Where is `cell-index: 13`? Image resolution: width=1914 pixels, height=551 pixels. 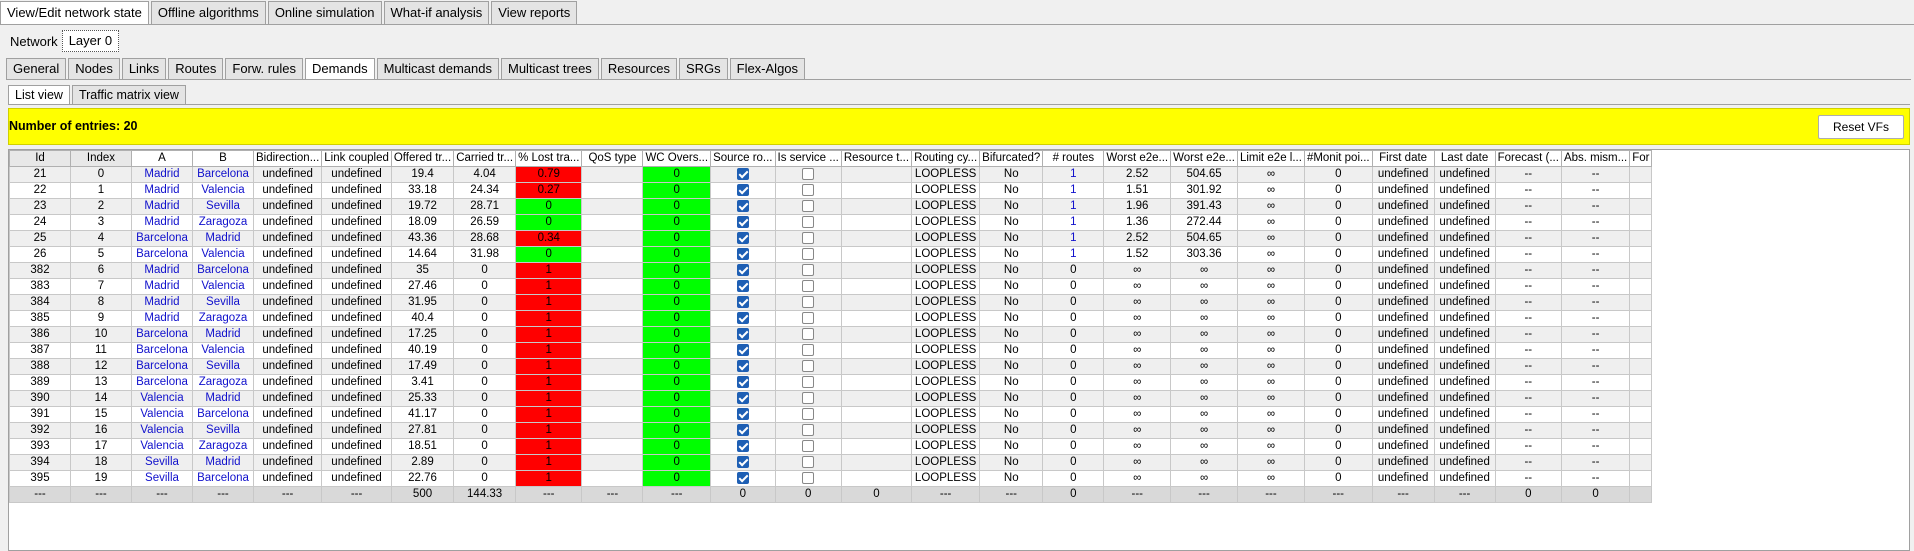
cell-index: 13 is located at coordinates (101, 382).